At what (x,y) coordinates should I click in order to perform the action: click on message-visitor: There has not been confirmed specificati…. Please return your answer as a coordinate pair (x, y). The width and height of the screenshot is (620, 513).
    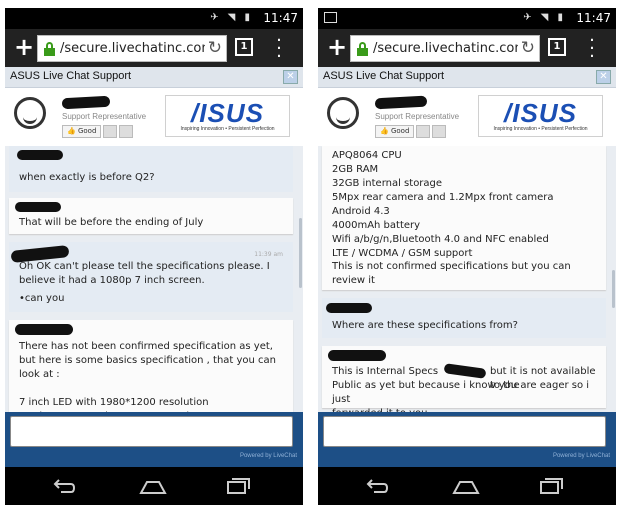
    Looking at the image, I should click on (151, 366).